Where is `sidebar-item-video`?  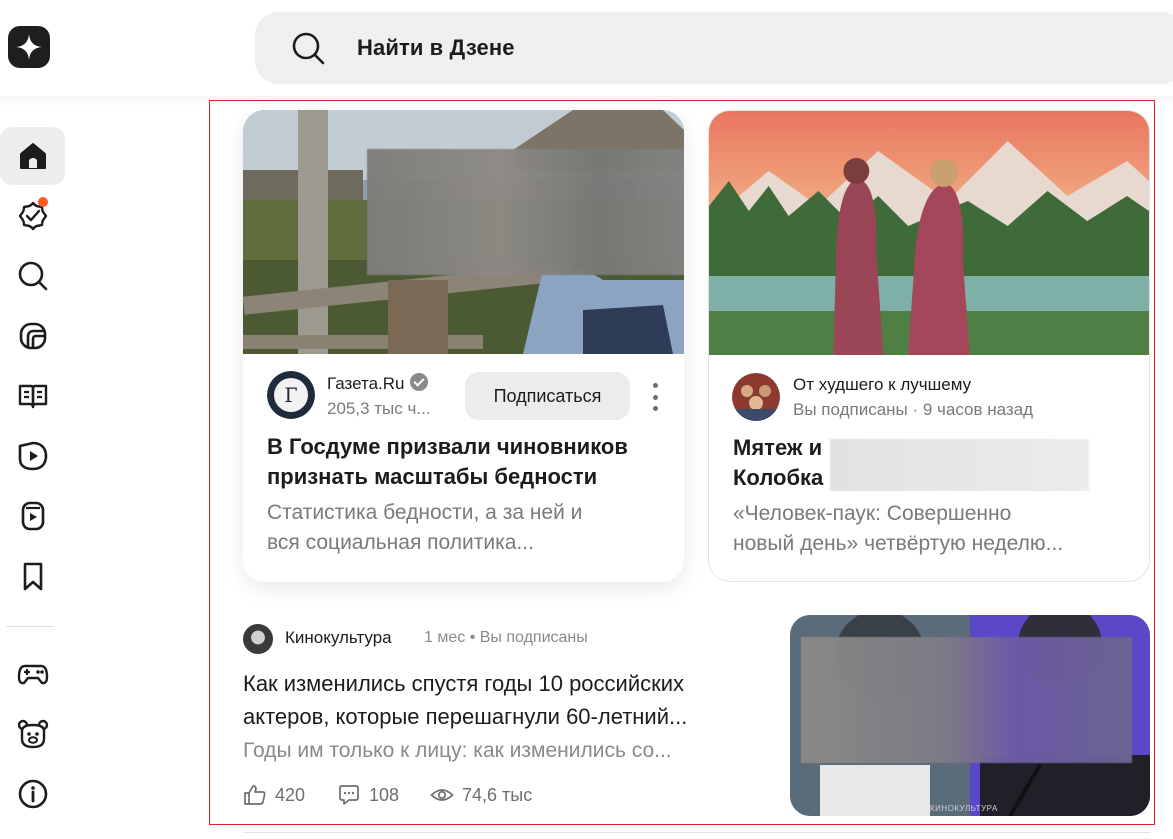 sidebar-item-video is located at coordinates (32, 456).